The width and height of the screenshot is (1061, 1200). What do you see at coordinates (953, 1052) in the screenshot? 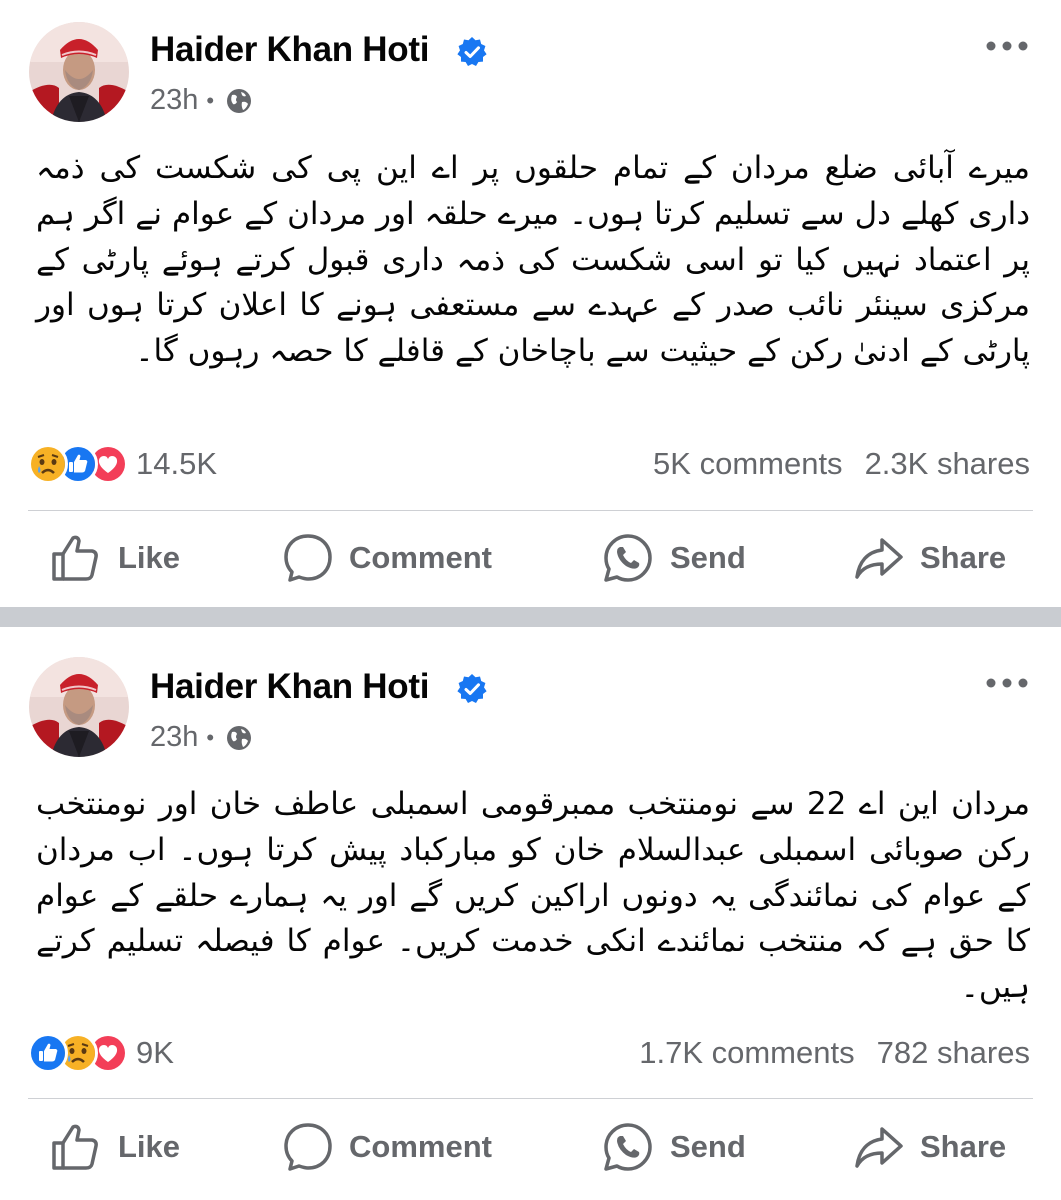
I see `shares-count: 782 shares` at bounding box center [953, 1052].